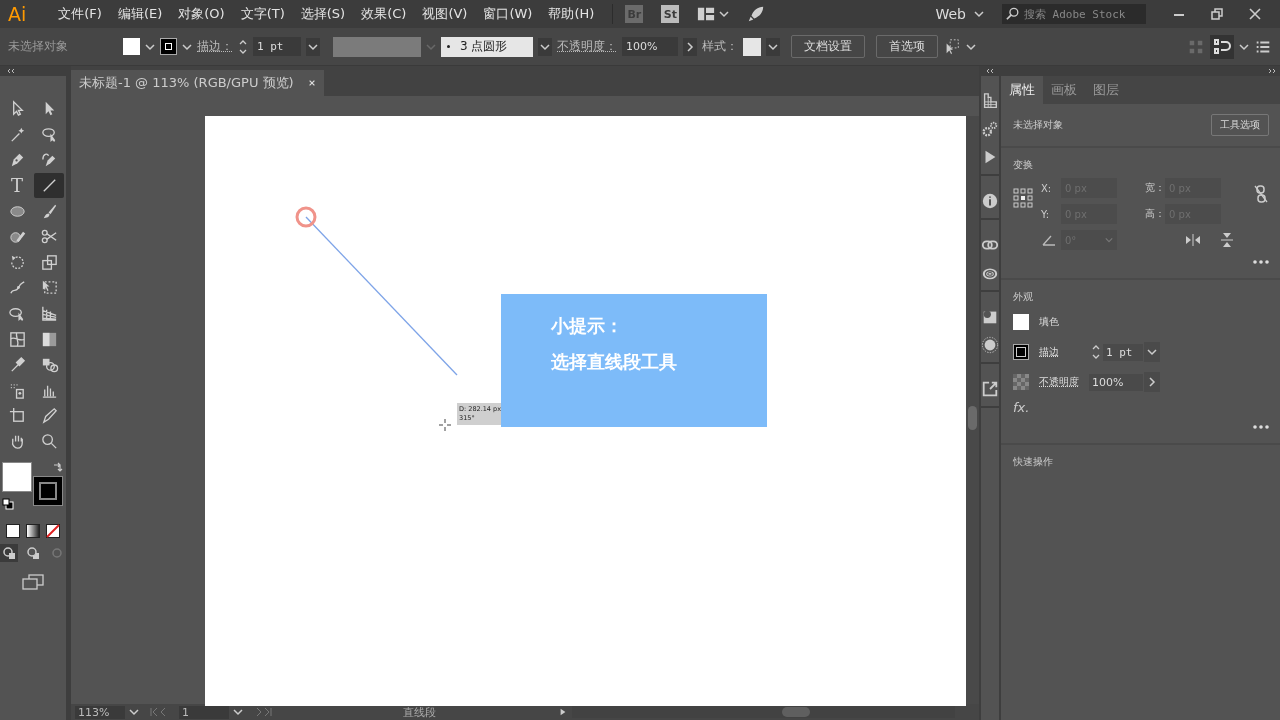 The image size is (1280, 720). I want to click on mesh-icon, so click(17, 339).